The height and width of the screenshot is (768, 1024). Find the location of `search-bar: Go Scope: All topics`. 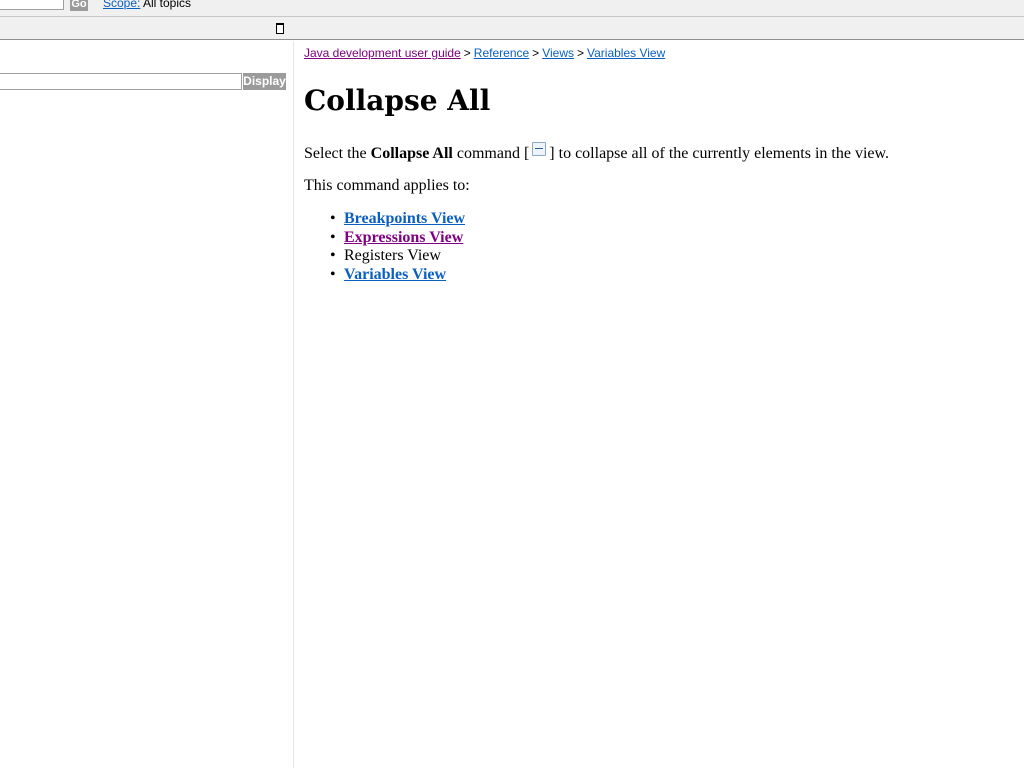

search-bar: Go Scope: All topics is located at coordinates (512, 8).